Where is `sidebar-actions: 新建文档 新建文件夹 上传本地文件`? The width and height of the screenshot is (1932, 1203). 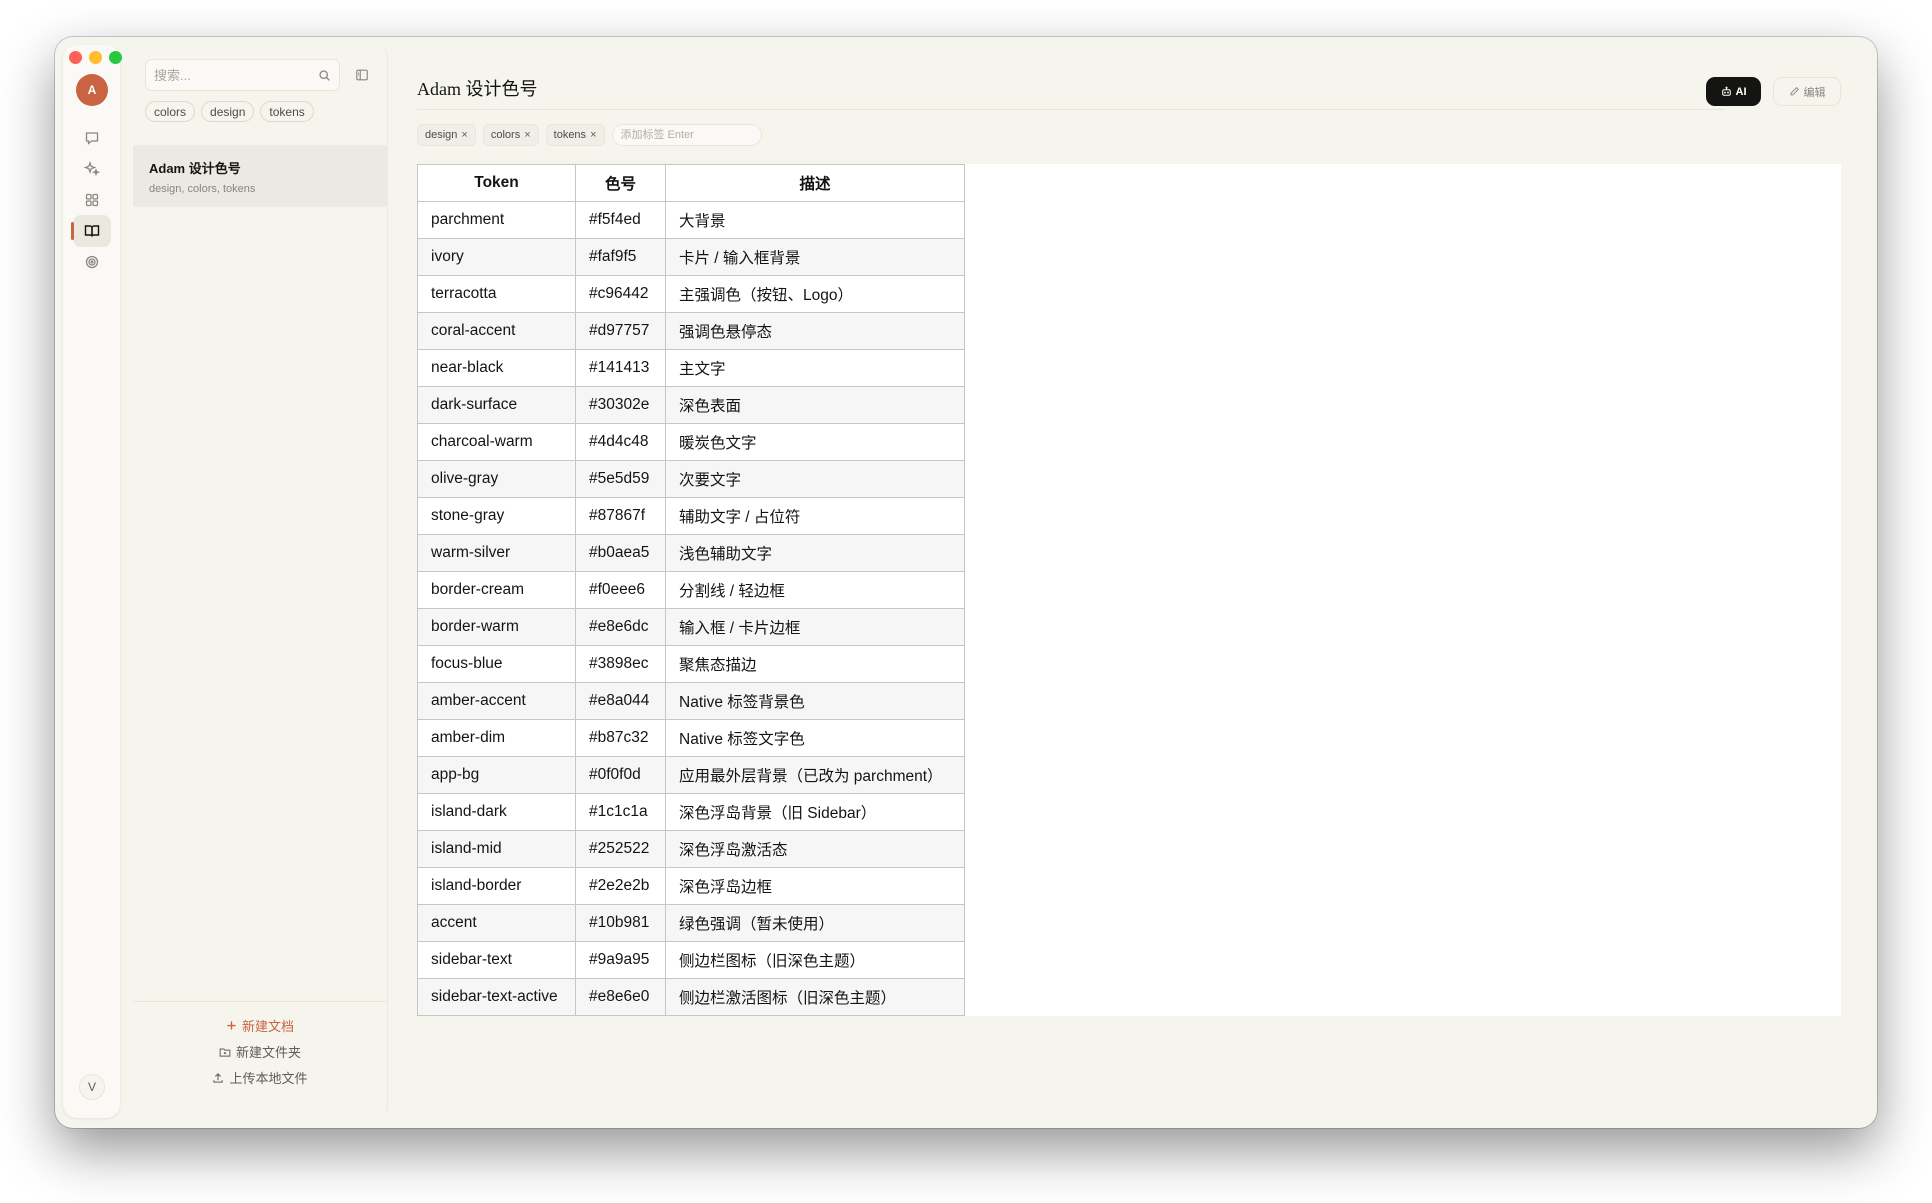 sidebar-actions: 新建文档 新建文件夹 上传本地文件 is located at coordinates (260, 1059).